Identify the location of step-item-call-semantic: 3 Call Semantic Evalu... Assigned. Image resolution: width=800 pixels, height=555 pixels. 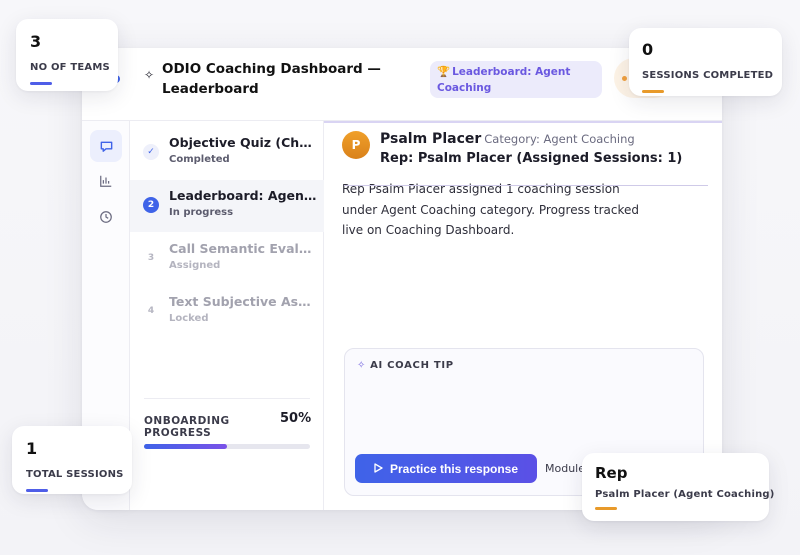
(227, 259).